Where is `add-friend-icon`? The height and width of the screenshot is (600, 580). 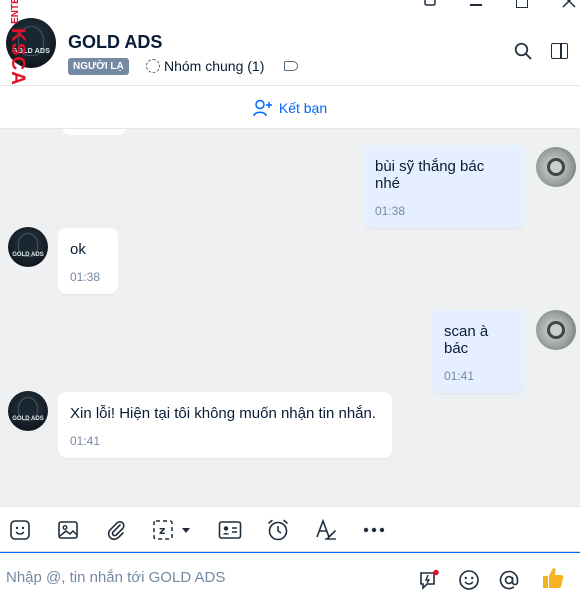
add-friend-icon is located at coordinates (262, 107).